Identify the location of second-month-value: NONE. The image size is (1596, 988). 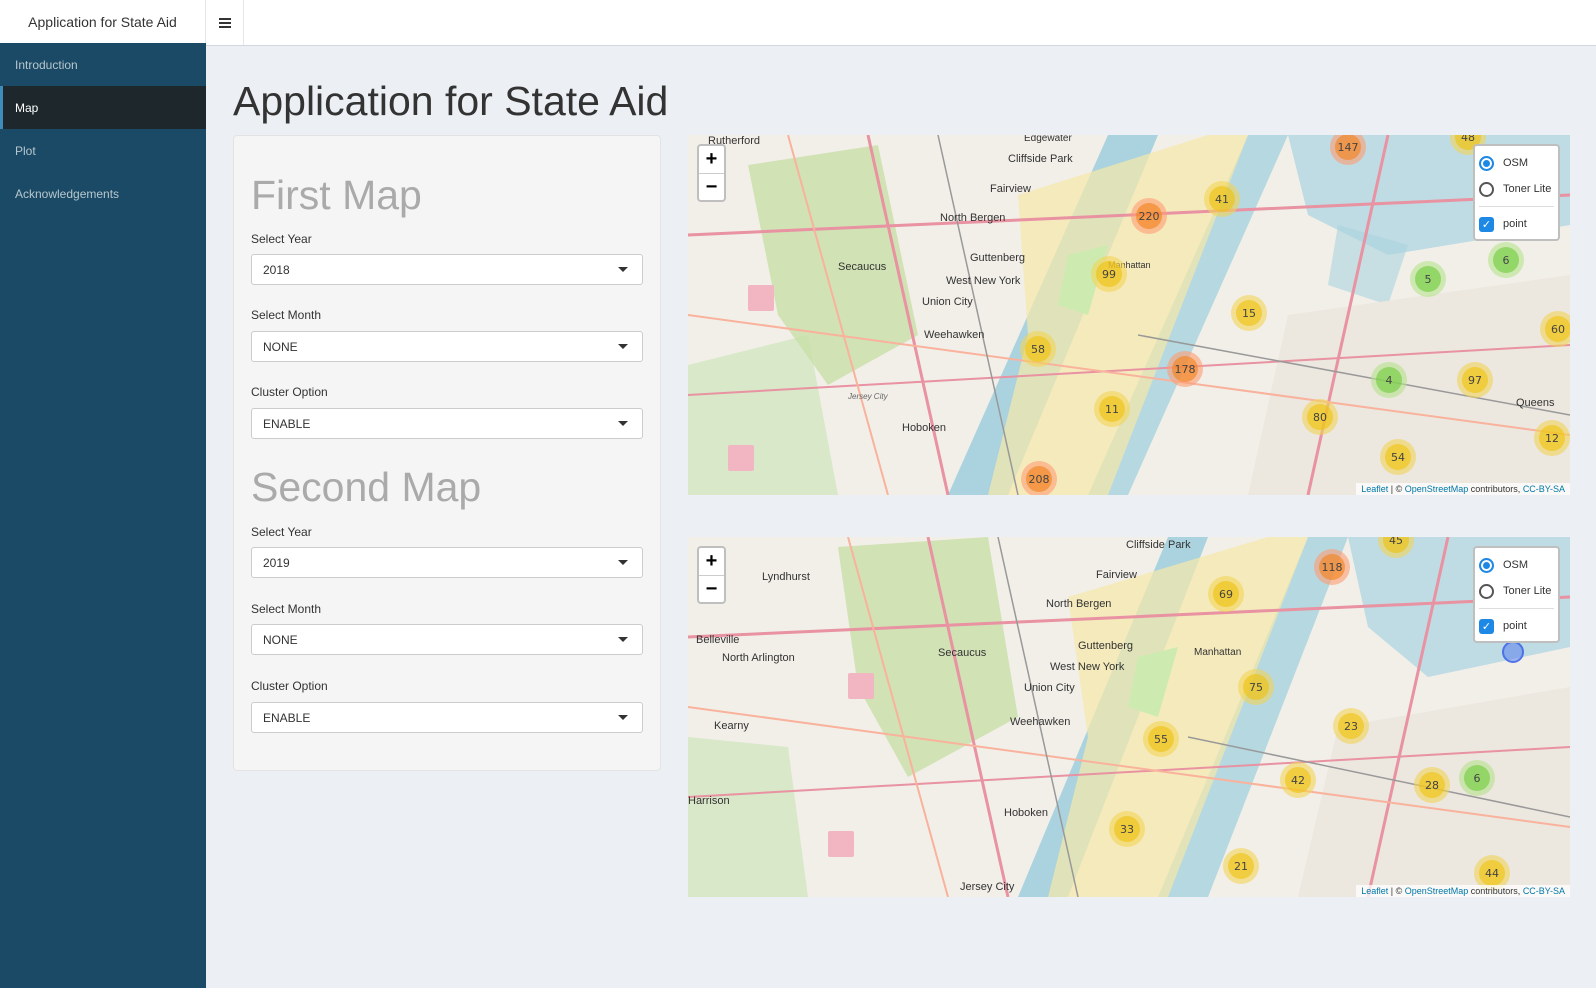
(280, 639).